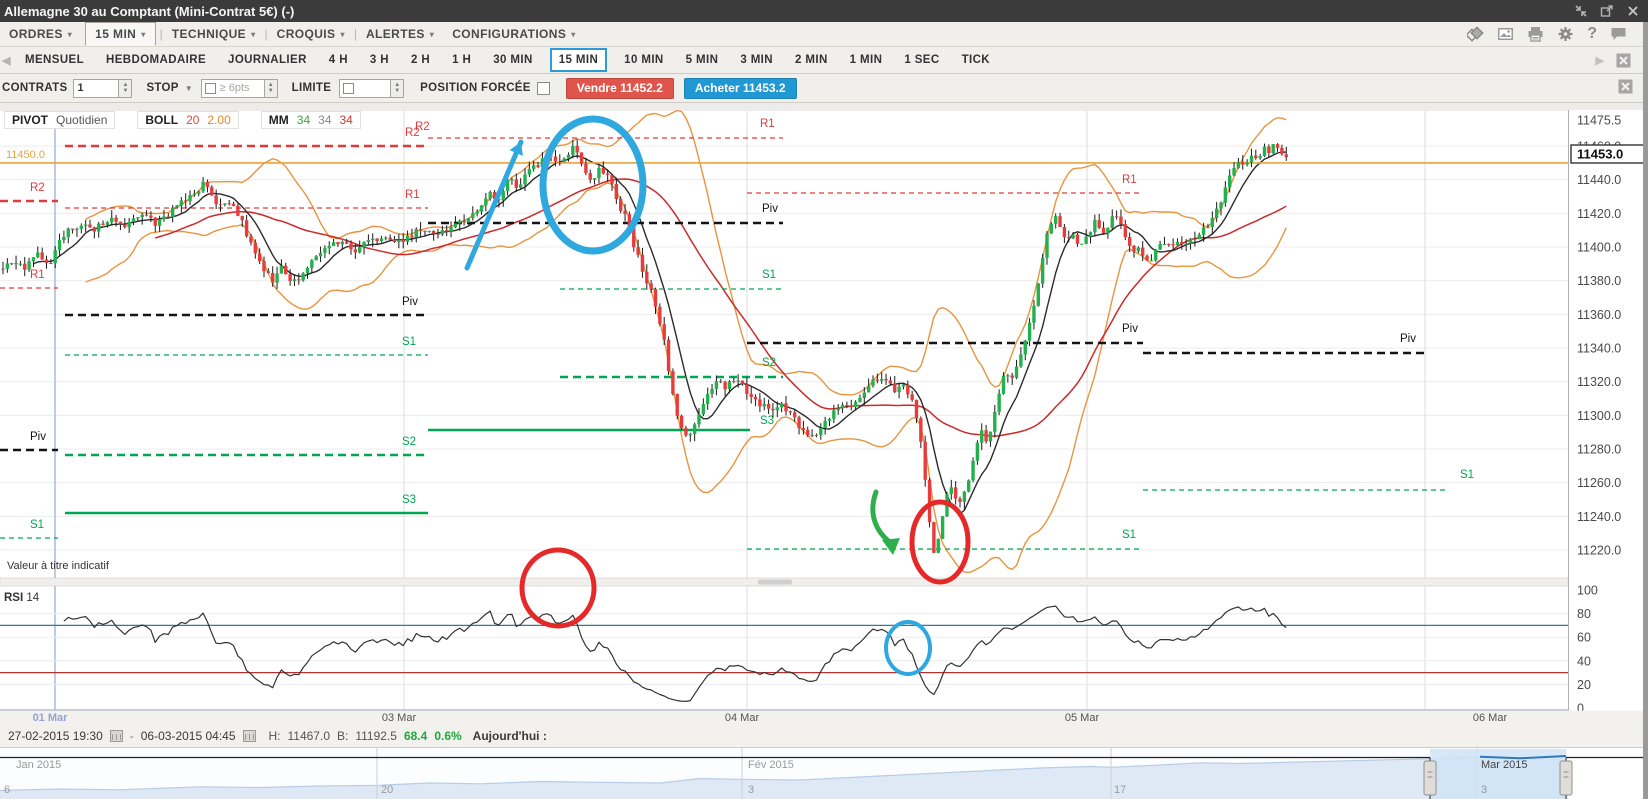 The image size is (1648, 799). Describe the element at coordinates (96, 88) in the screenshot. I see `contracts-input: 1` at that location.